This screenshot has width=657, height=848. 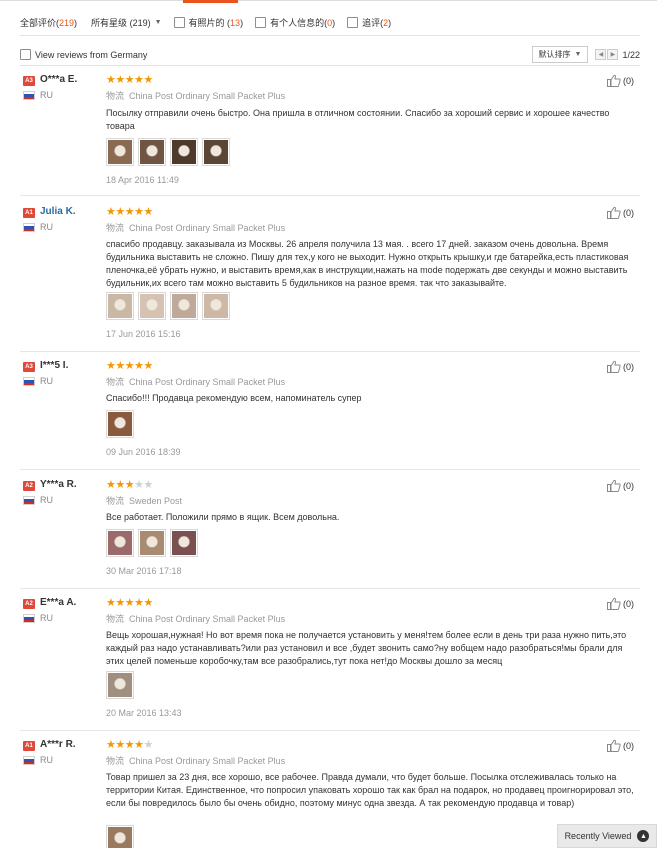 I want to click on filter-with-photos: 有照片的 (13), so click(x=208, y=22).